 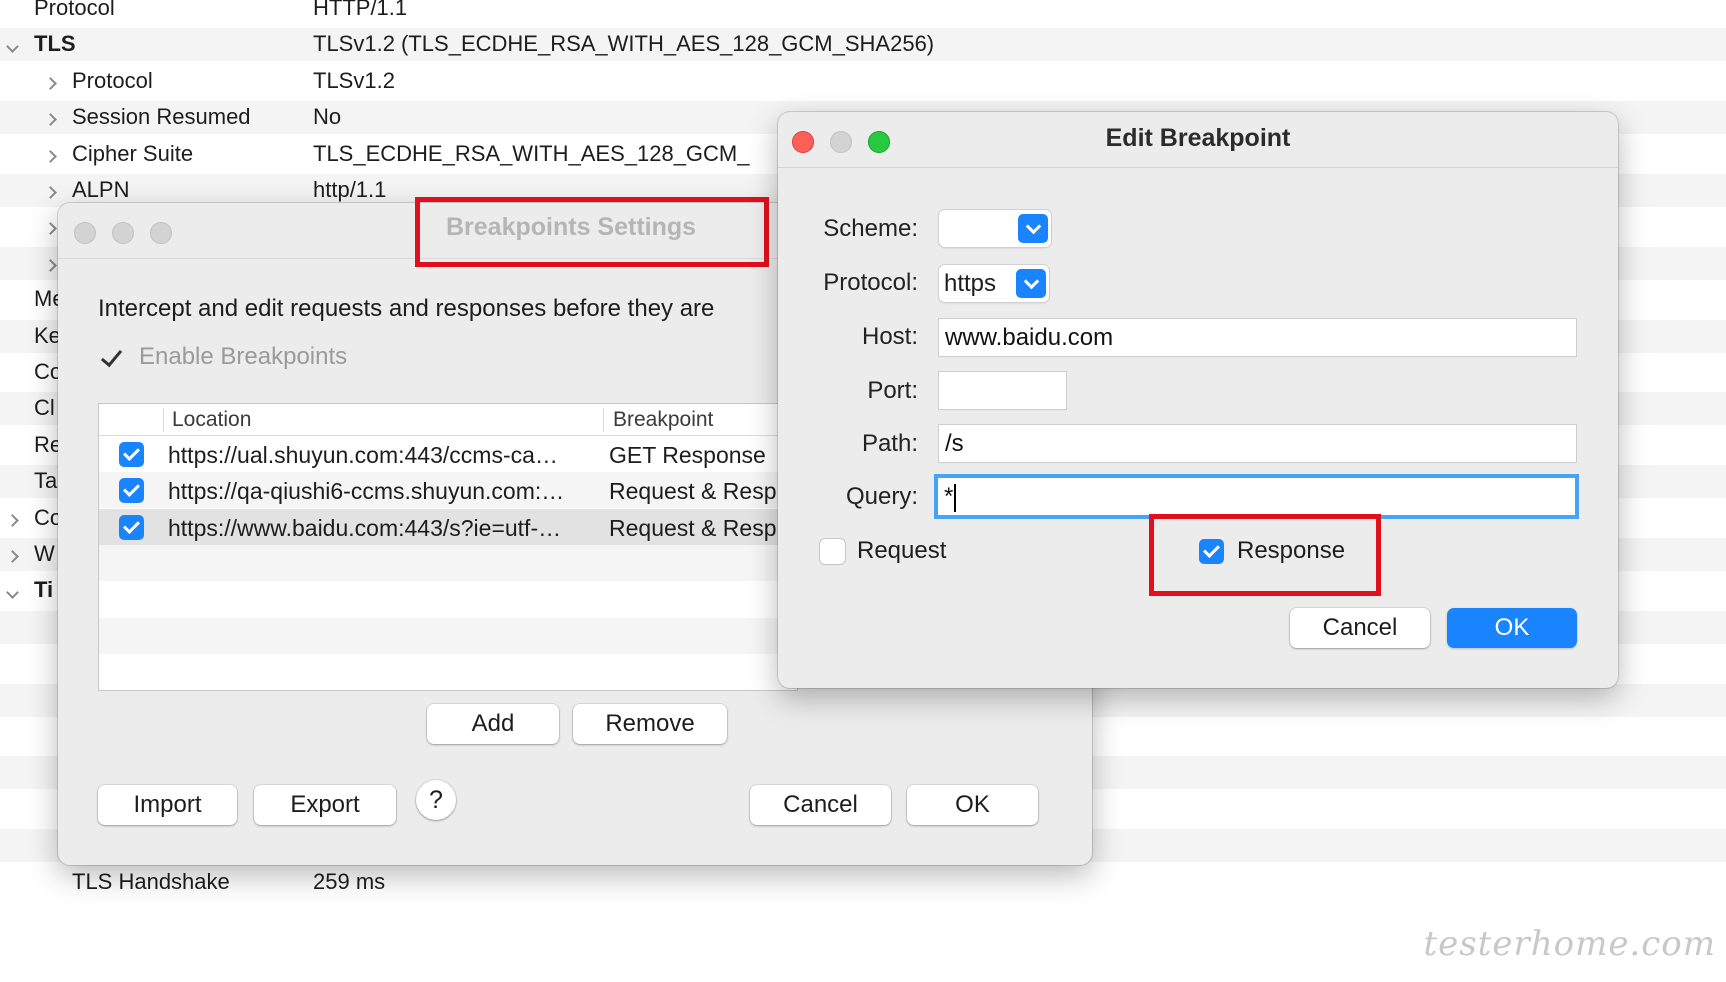 What do you see at coordinates (44, 408) in the screenshot?
I see `tree-row-name: Cl` at bounding box center [44, 408].